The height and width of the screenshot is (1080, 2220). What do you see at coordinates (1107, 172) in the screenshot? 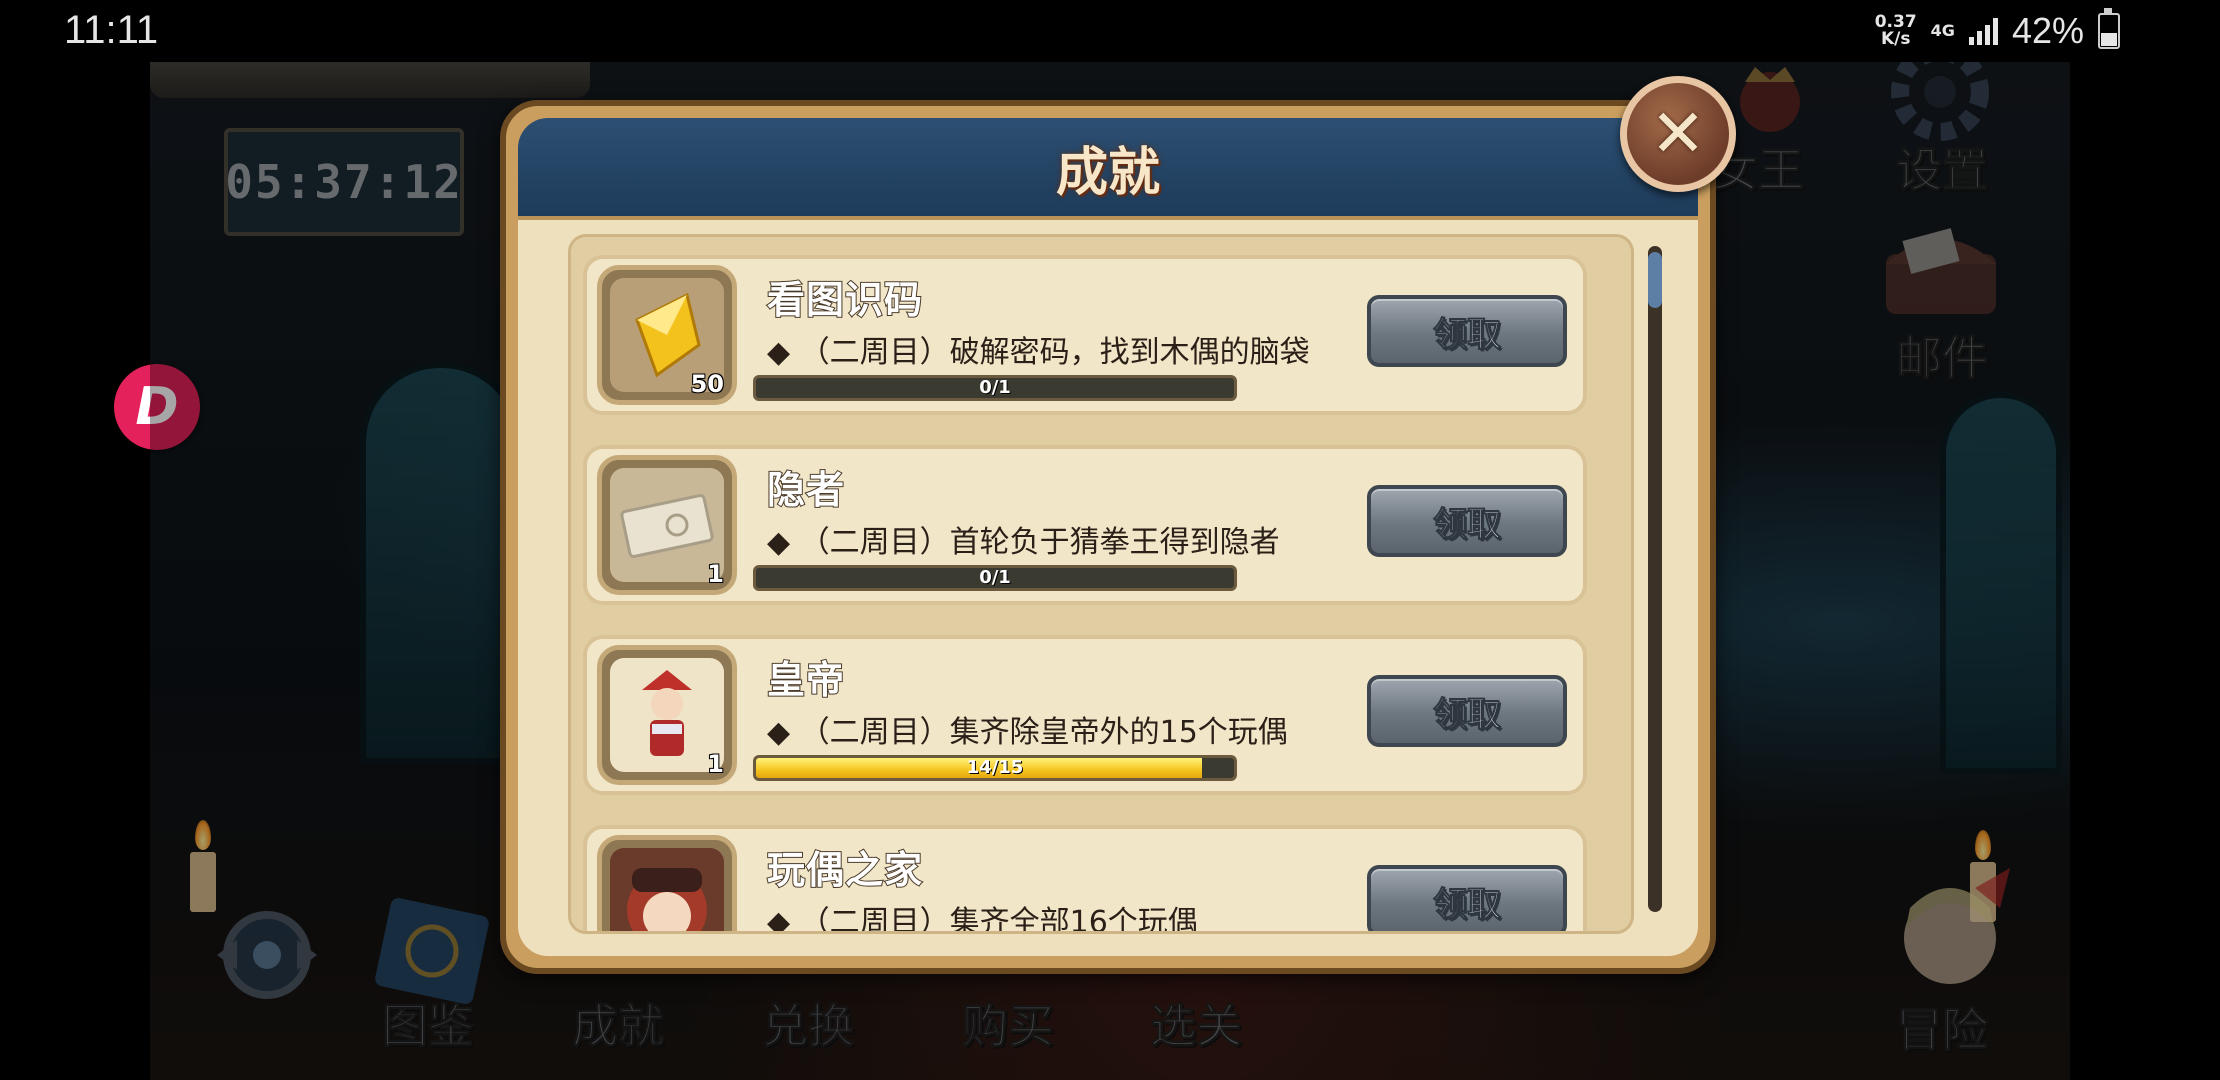
I see `dialog-title: 成就` at bounding box center [1107, 172].